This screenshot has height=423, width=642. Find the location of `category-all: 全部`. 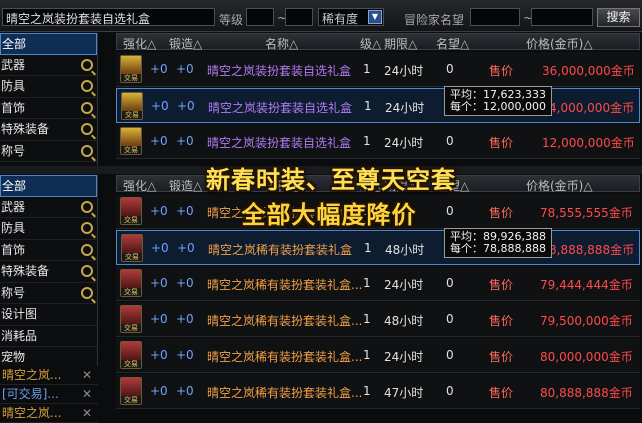

category-all: 全部 is located at coordinates (48, 44).